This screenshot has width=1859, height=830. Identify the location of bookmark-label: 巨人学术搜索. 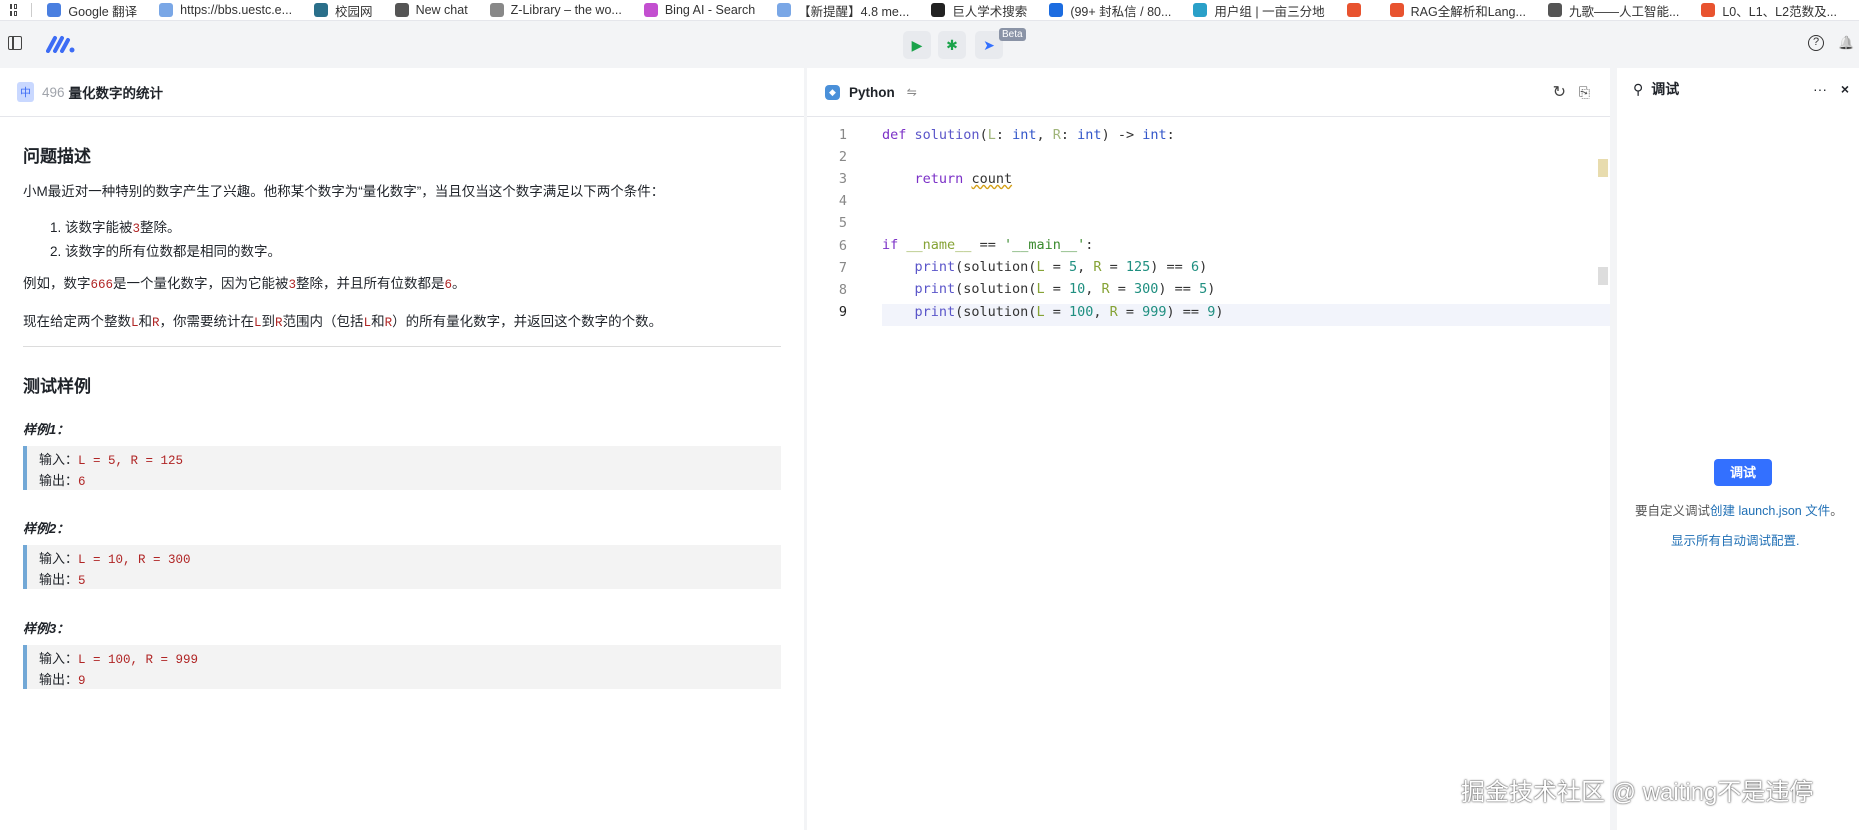
(990, 11).